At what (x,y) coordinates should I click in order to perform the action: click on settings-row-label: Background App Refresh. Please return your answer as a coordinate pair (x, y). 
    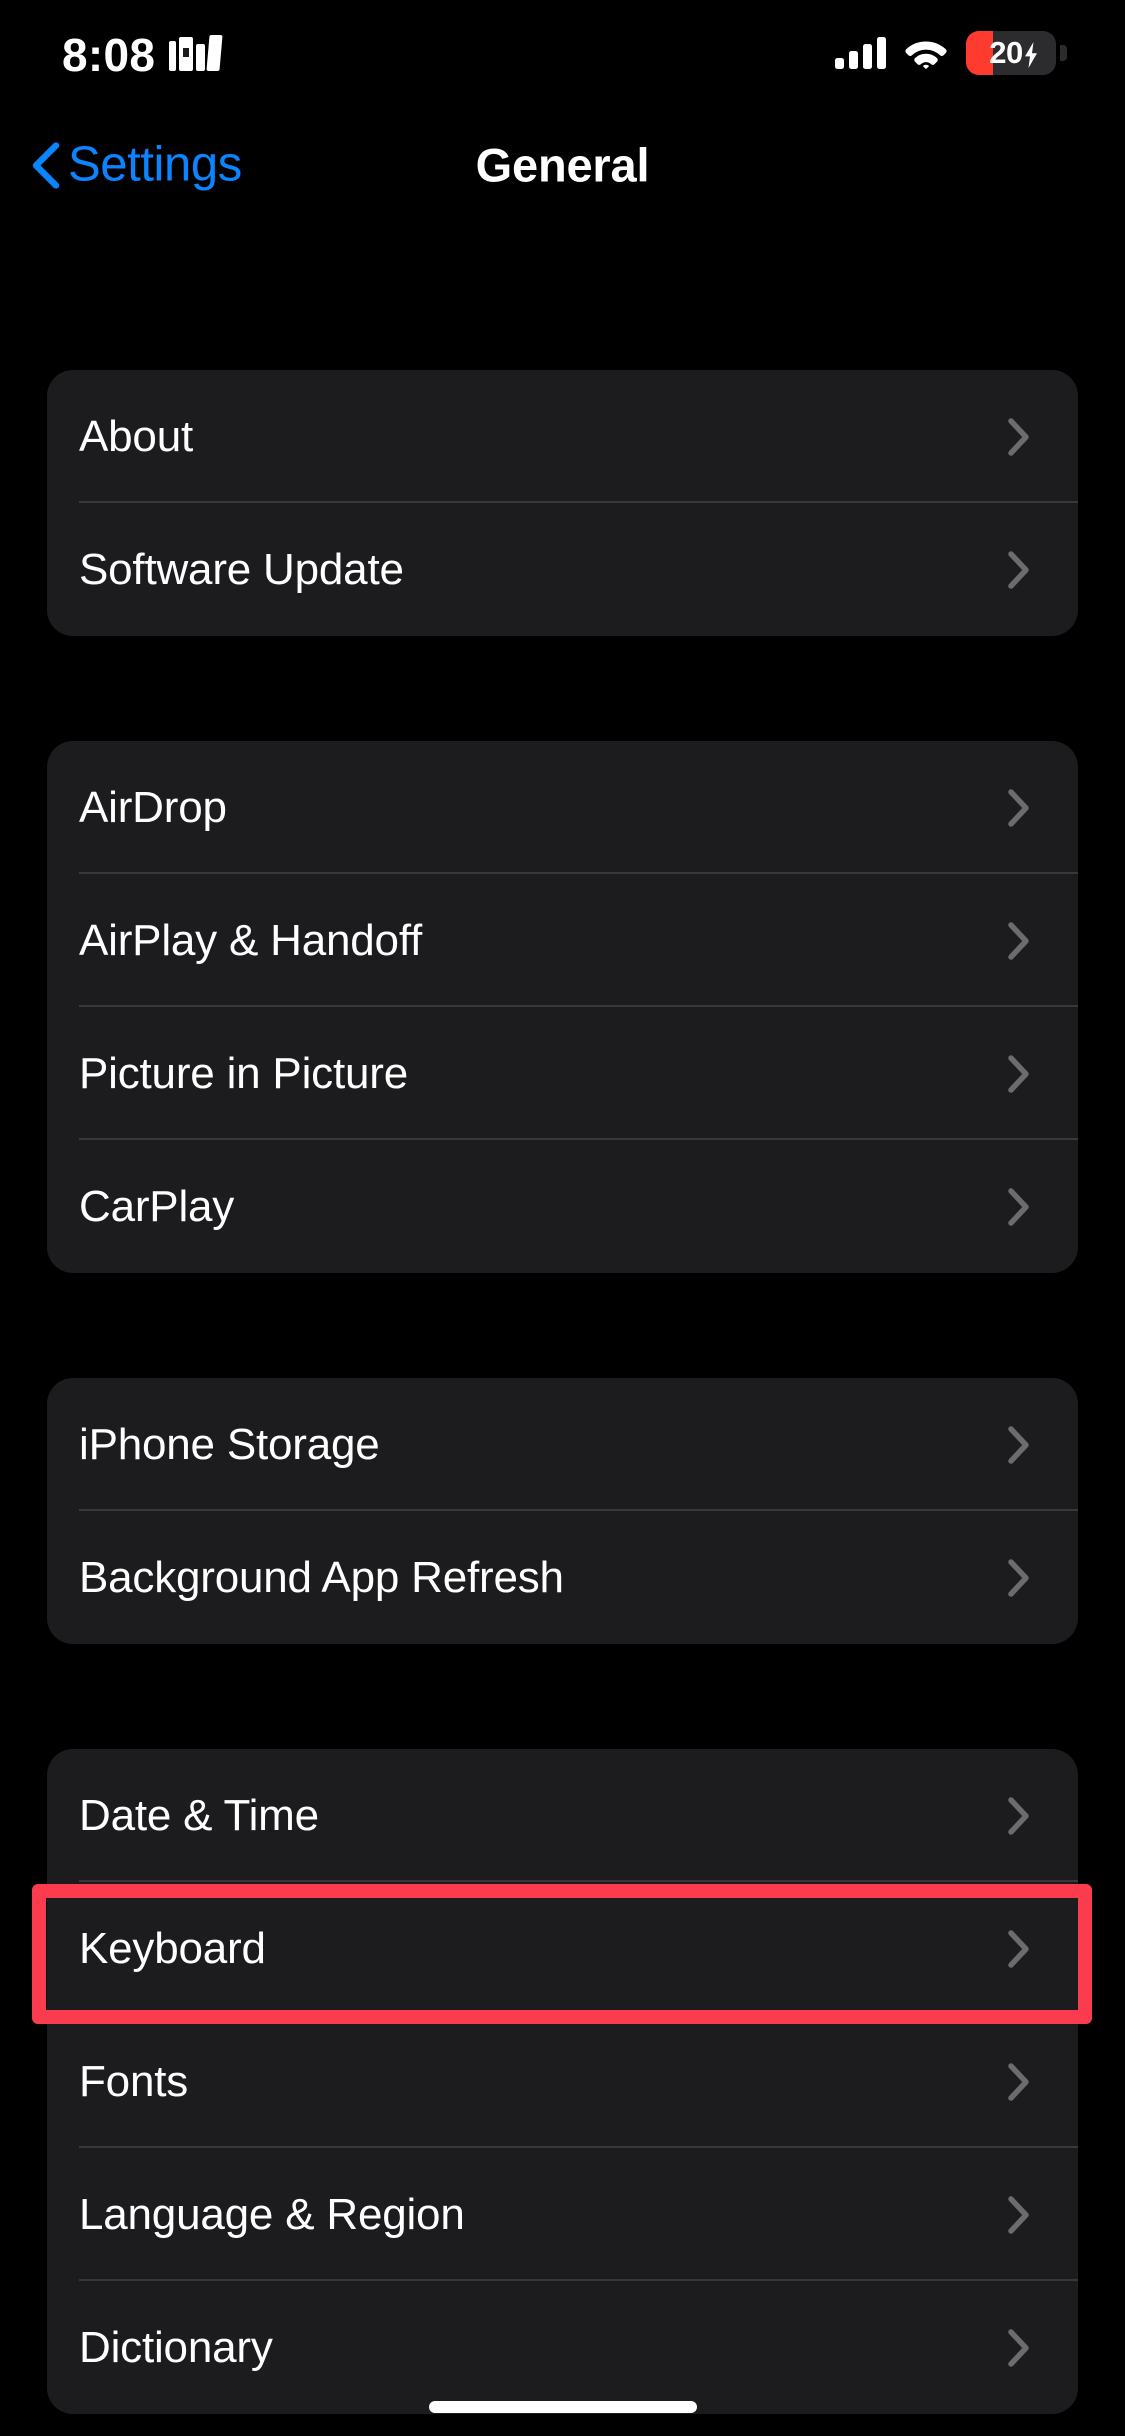
    Looking at the image, I should click on (321, 1577).